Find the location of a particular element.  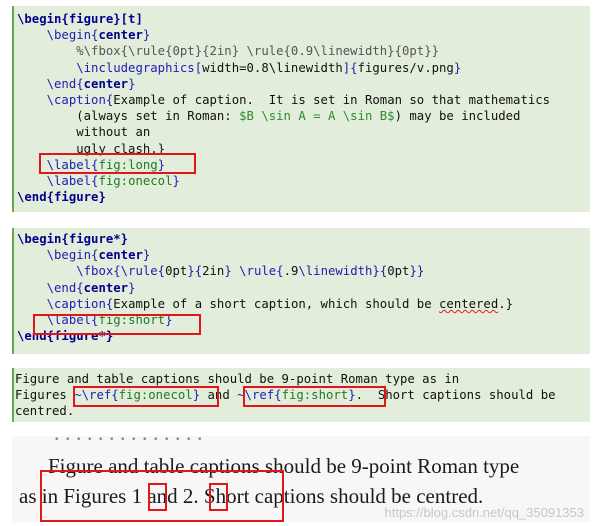

highlight-box-label-short is located at coordinates (117, 324).